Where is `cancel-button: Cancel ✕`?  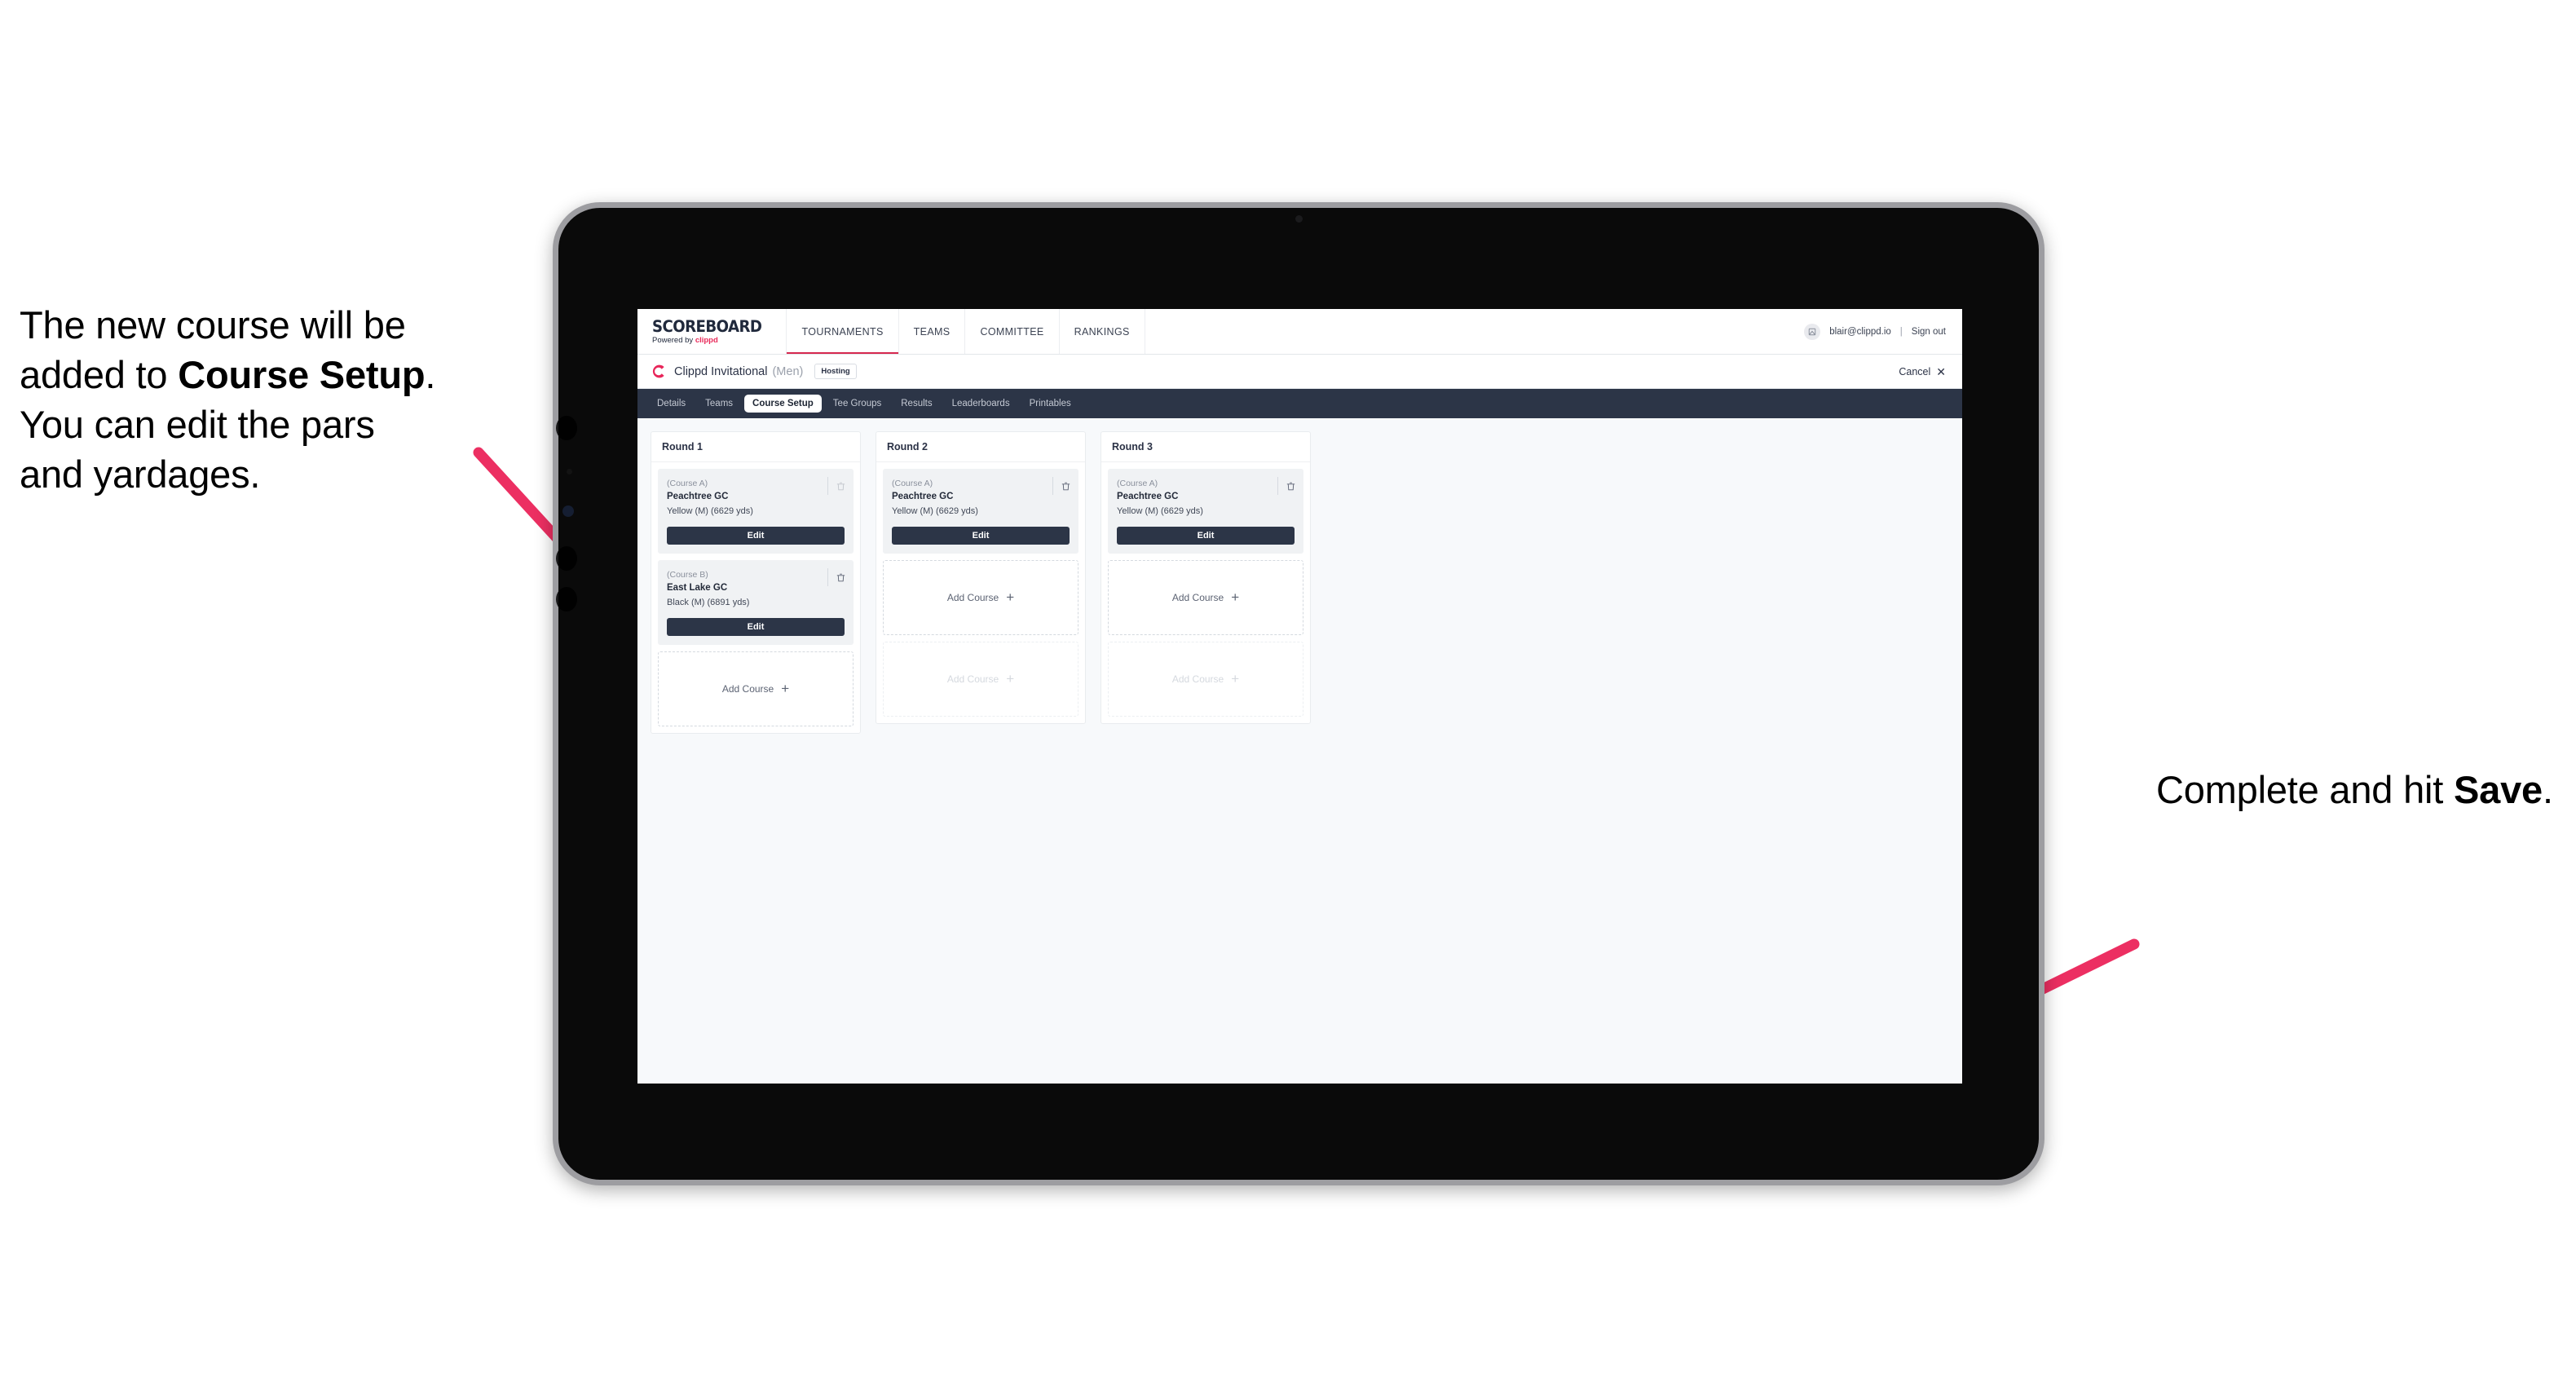 cancel-button: Cancel ✕ is located at coordinates (1922, 372).